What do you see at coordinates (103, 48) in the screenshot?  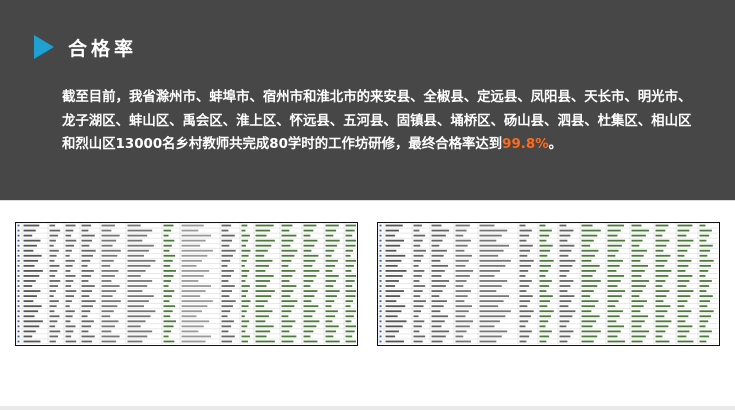 I see `section-title: 合格率` at bounding box center [103, 48].